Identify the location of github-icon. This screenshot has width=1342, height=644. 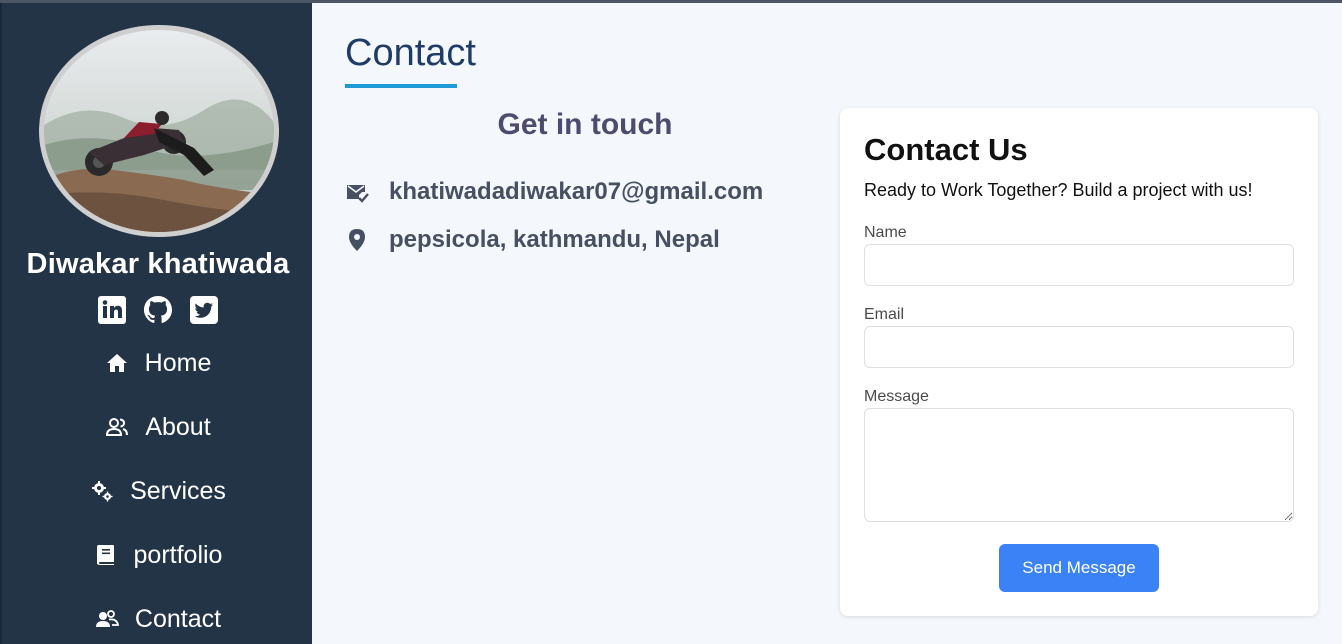
(158, 310).